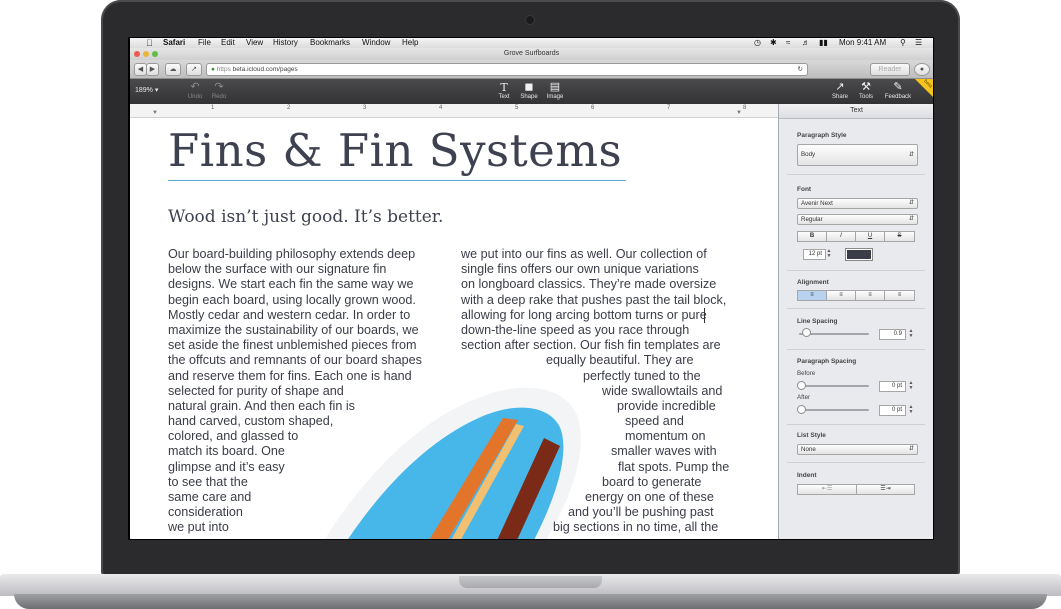 Image resolution: width=1061 pixels, height=609 pixels. What do you see at coordinates (911, 386) in the screenshot?
I see `before-spacing-stepper: ▲ ▼` at bounding box center [911, 386].